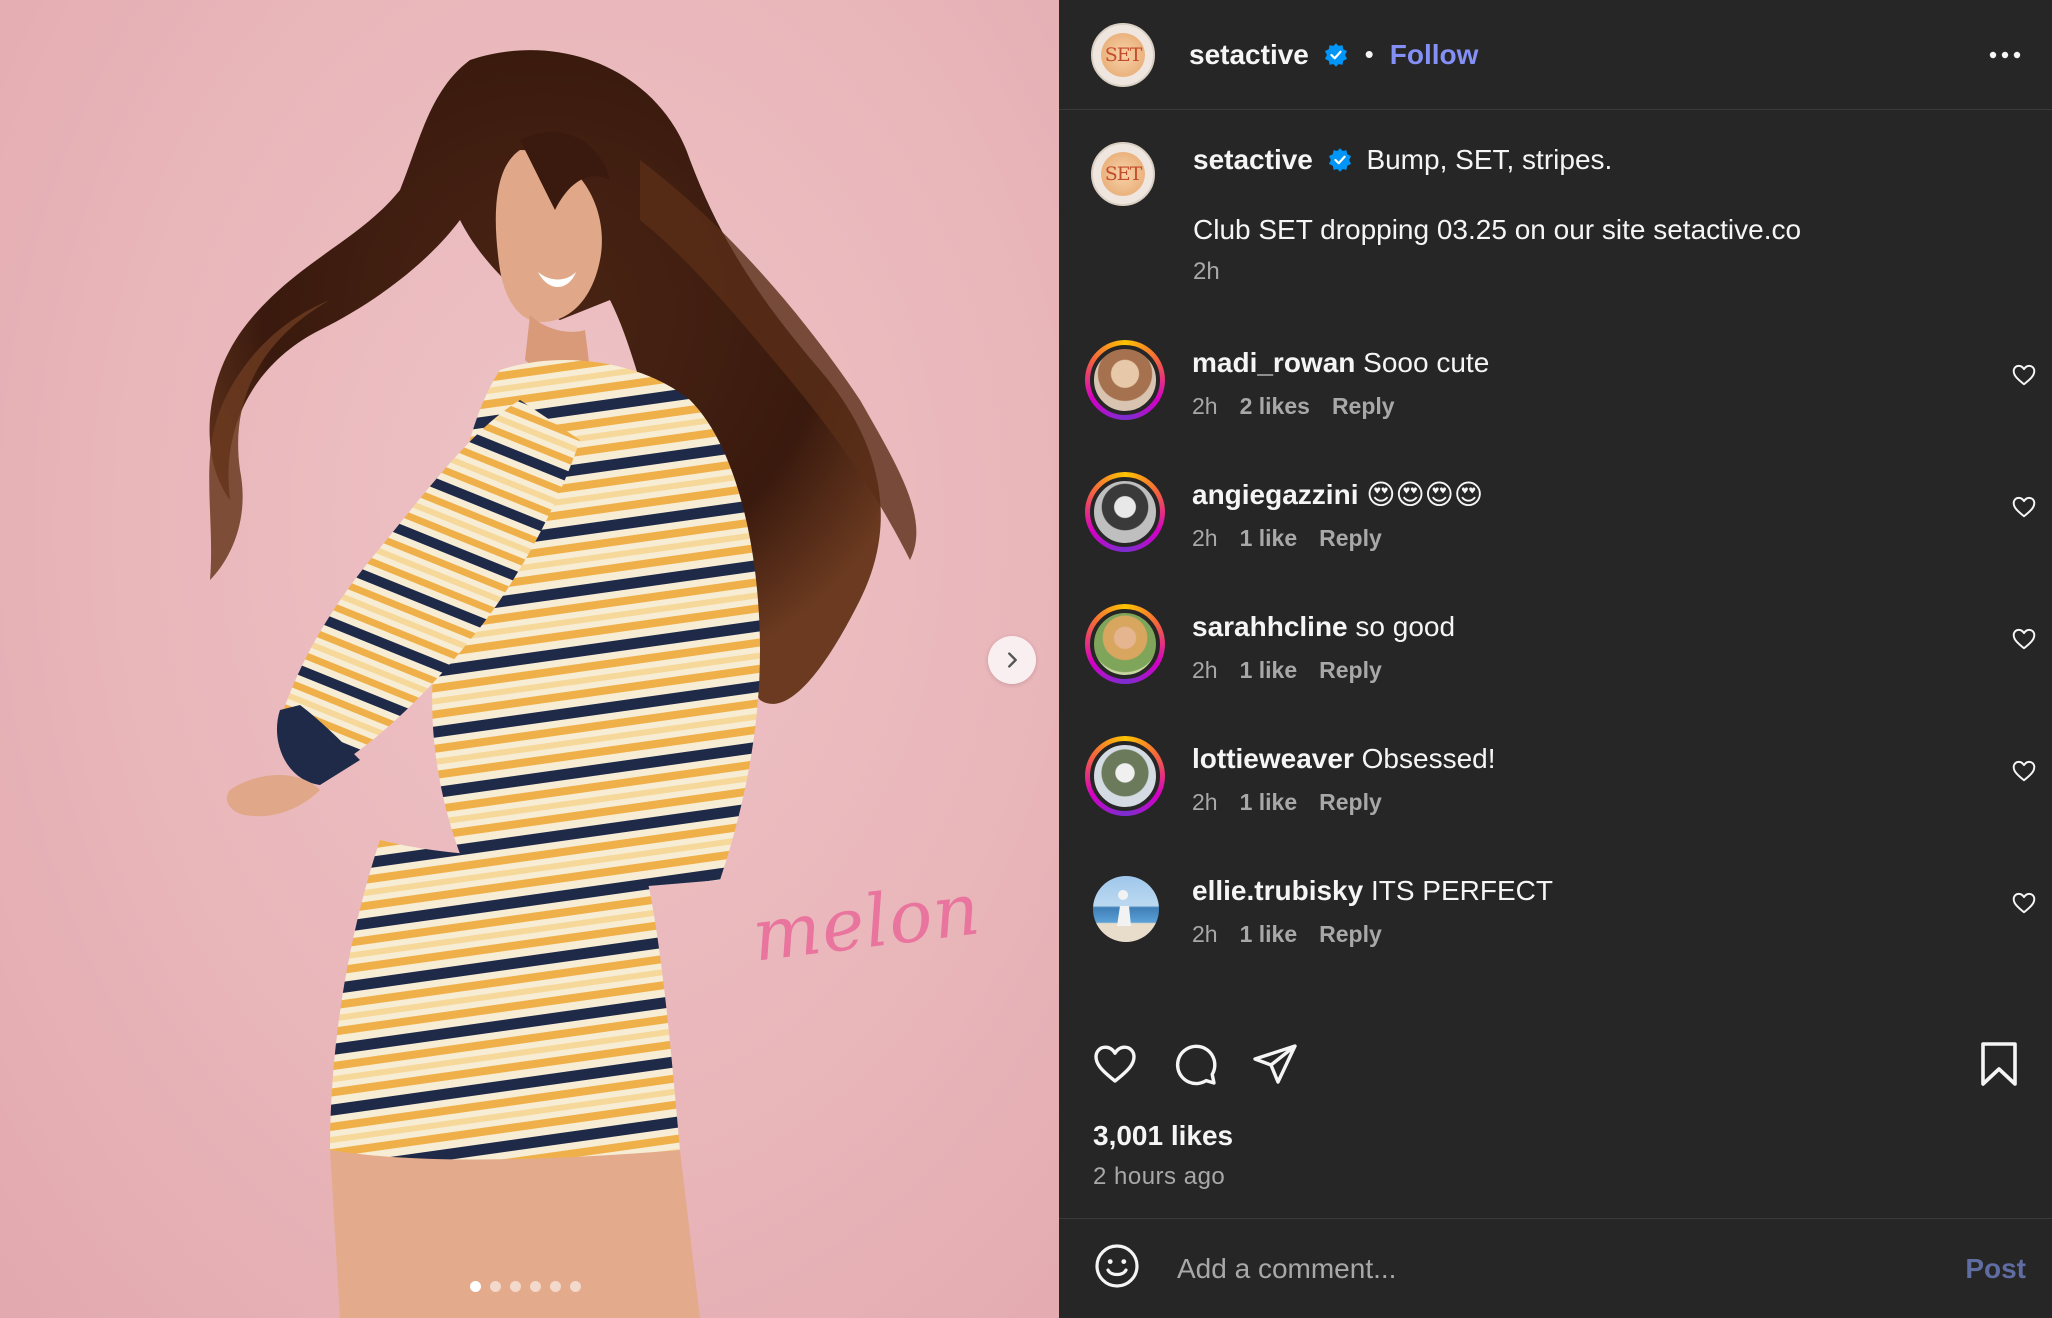 Image resolution: width=2052 pixels, height=1318 pixels. I want to click on bookmark-icon, so click(1999, 1064).